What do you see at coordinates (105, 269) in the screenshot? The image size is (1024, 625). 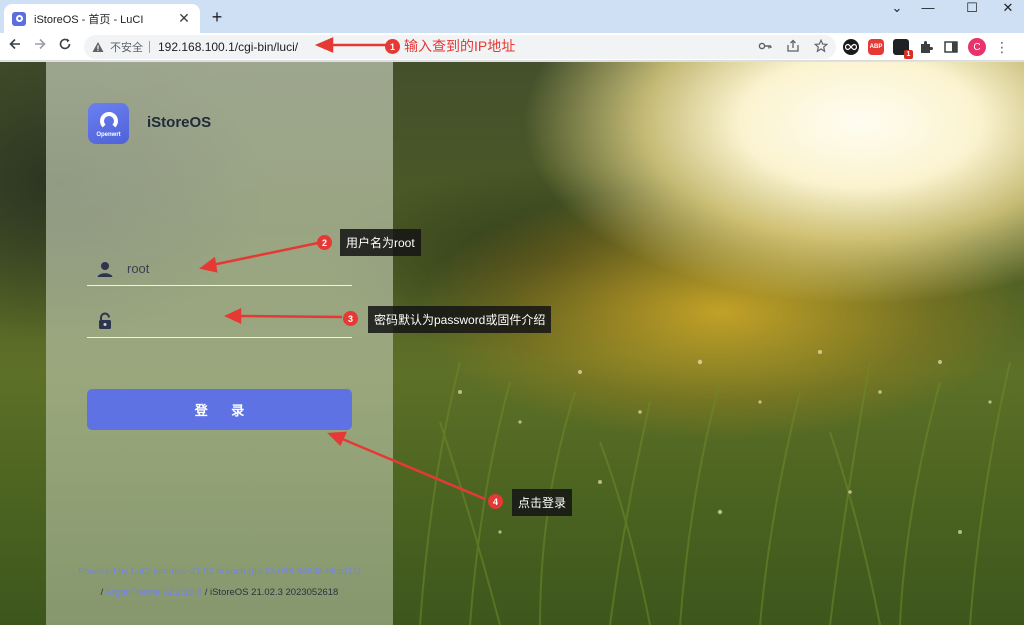 I see `user-icon` at bounding box center [105, 269].